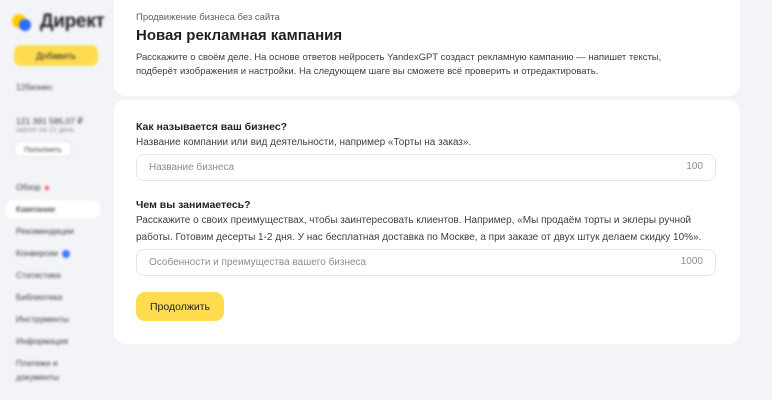  I want to click on client-id: 12бизнес, so click(34, 87).